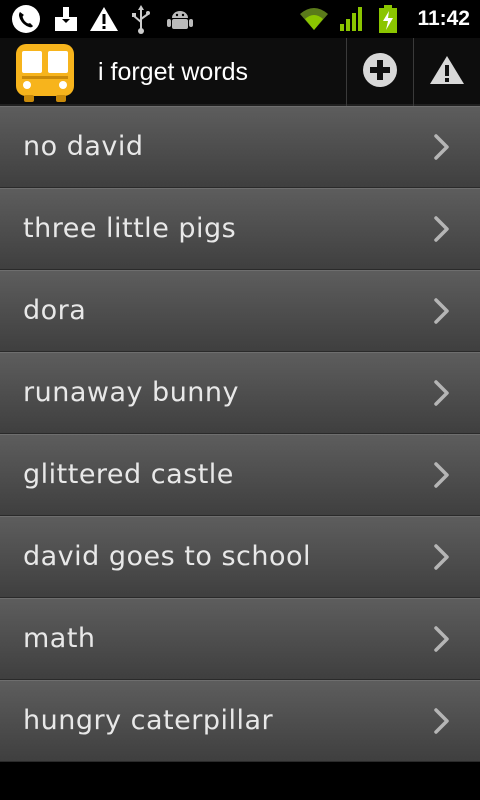 Image resolution: width=480 pixels, height=800 pixels. I want to click on list-item: no david, so click(240, 147).